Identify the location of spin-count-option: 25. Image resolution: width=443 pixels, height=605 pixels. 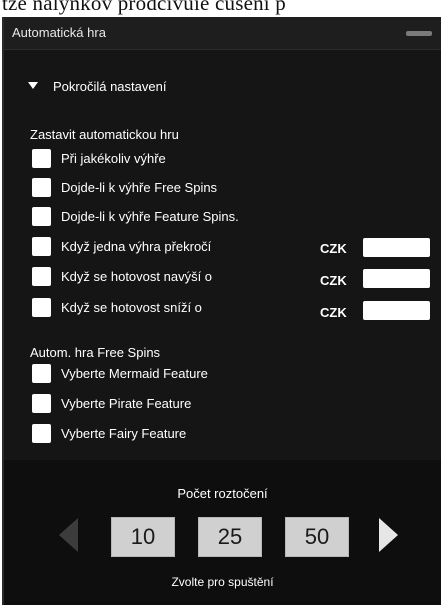
(230, 537).